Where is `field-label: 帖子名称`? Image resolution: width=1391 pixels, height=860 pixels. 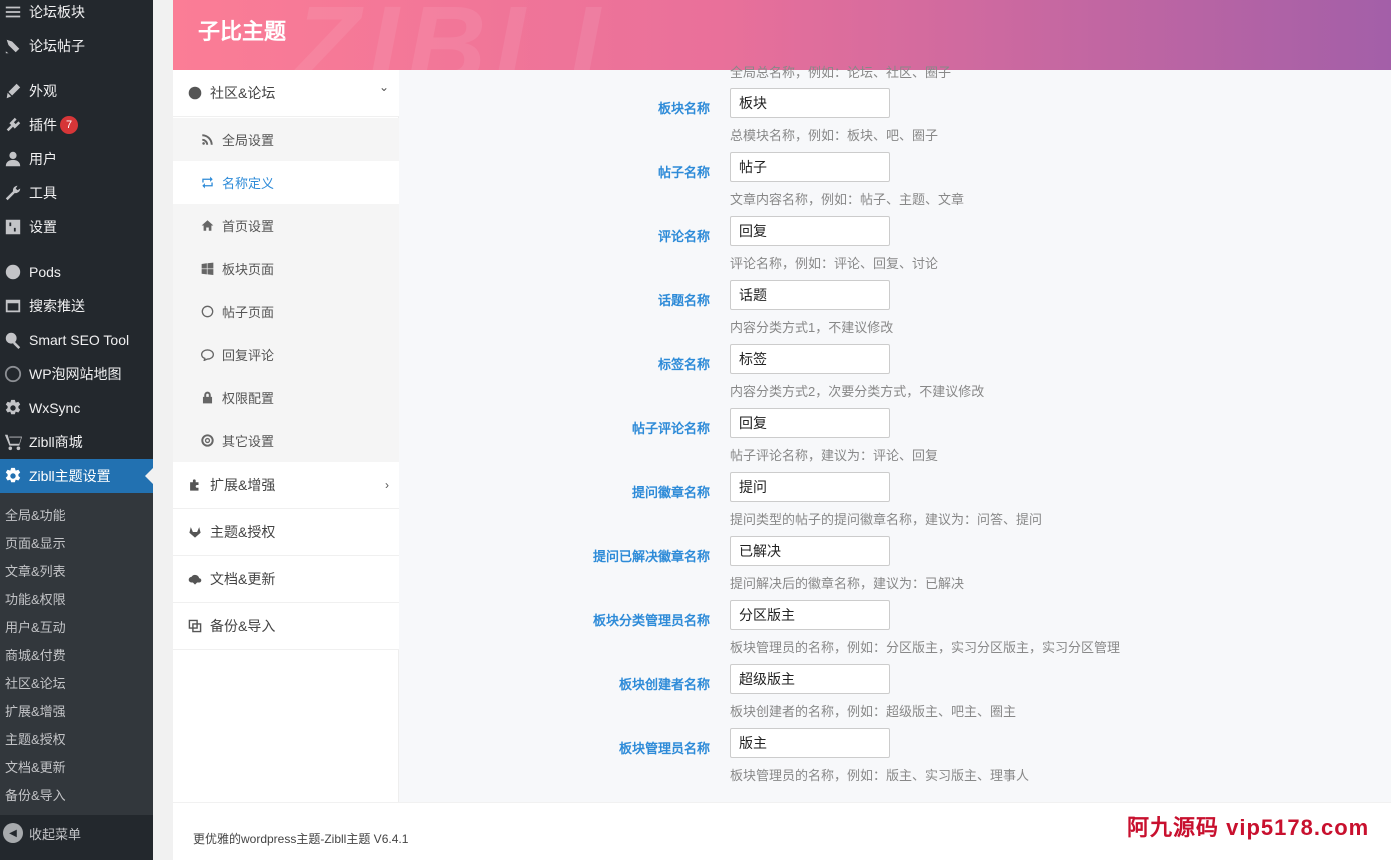 field-label: 帖子名称 is located at coordinates (683, 172).